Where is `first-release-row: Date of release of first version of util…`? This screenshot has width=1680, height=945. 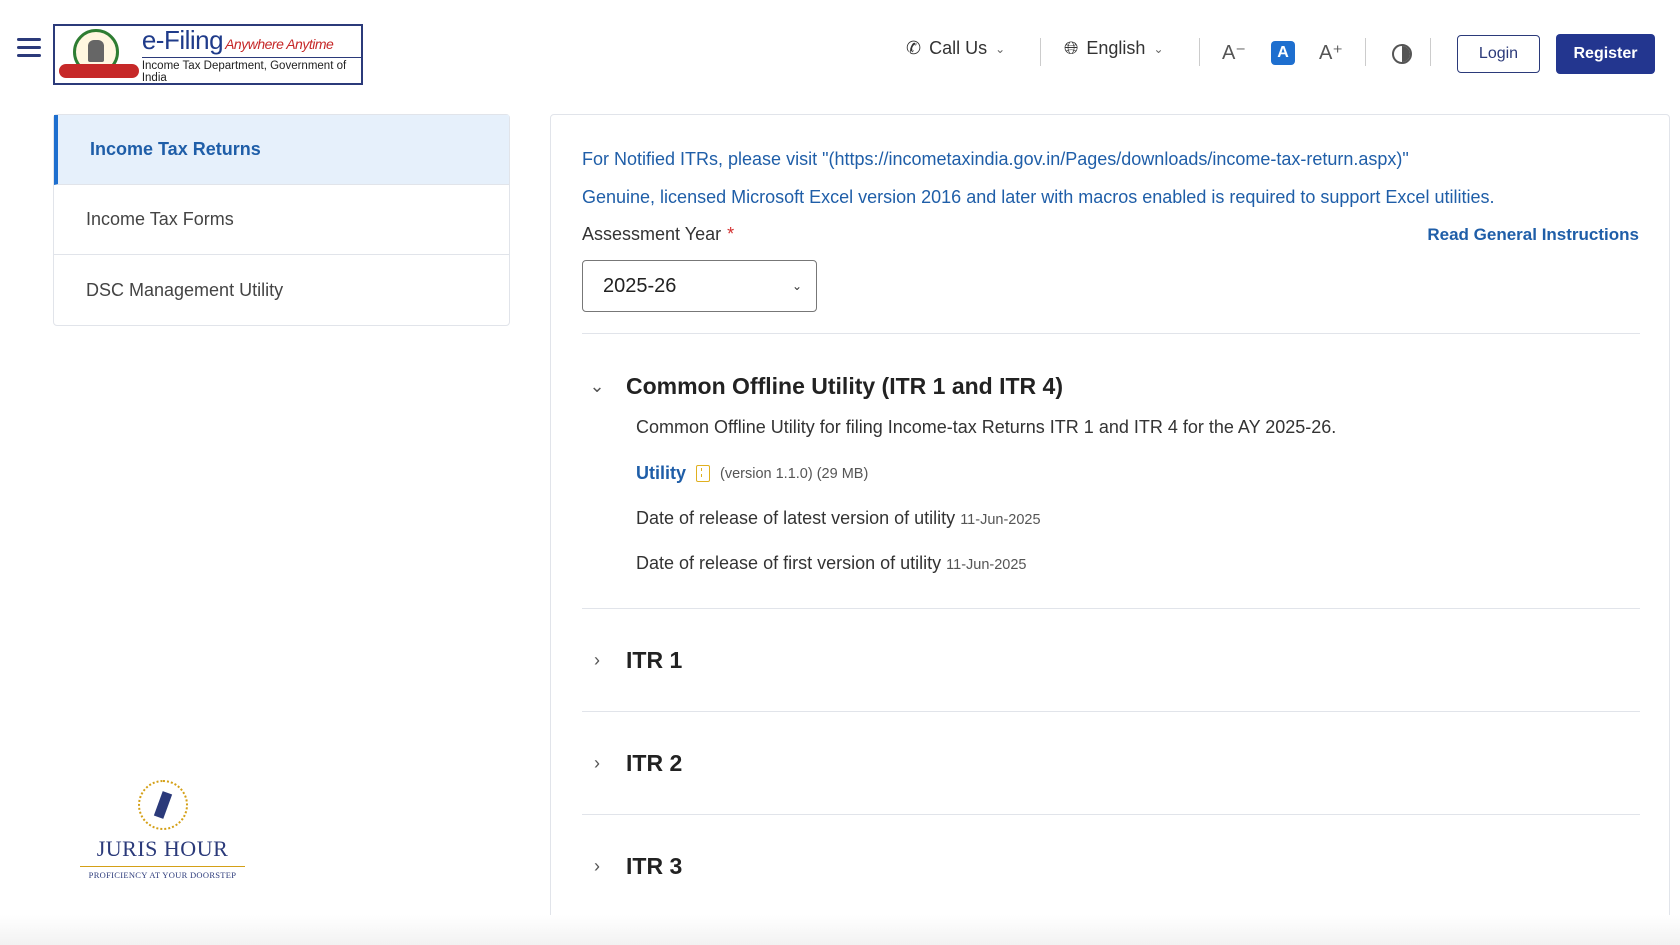
first-release-row: Date of release of first version of util… is located at coordinates (831, 563).